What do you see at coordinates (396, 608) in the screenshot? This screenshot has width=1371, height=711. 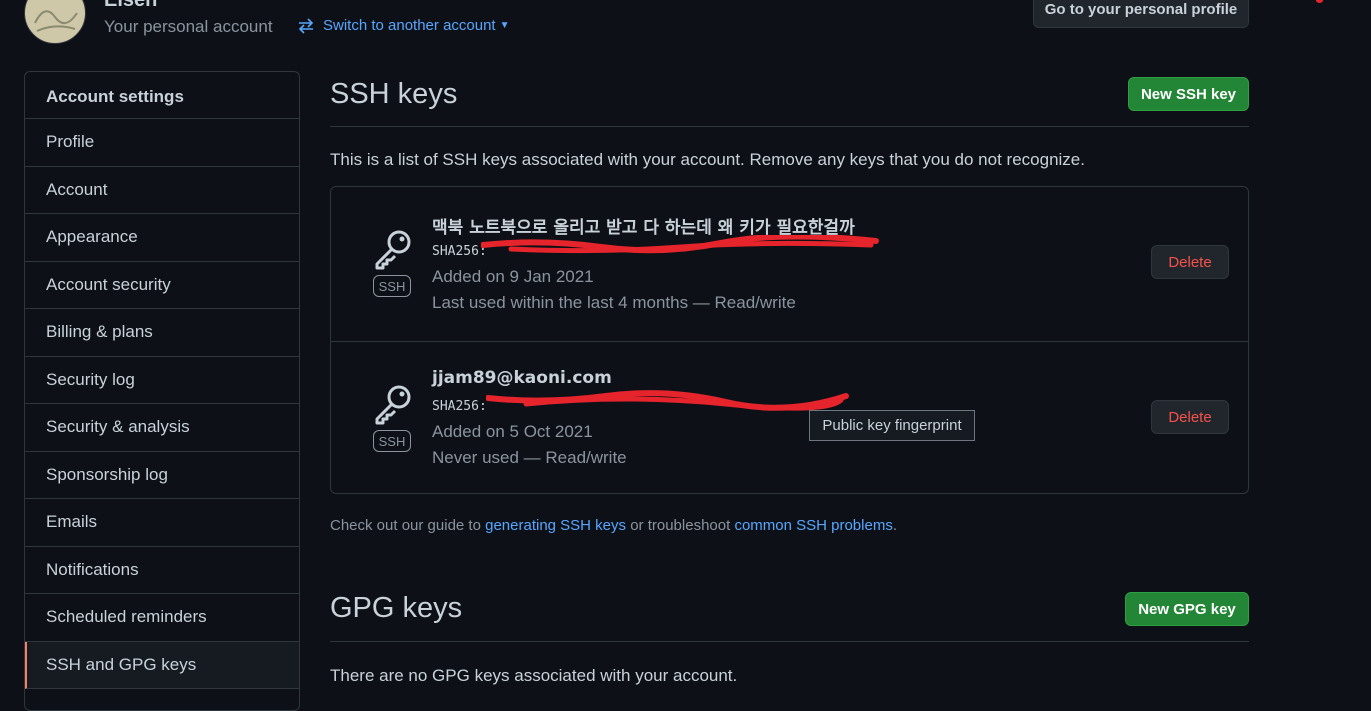 I see `gpg-keys-heading: GPG keys` at bounding box center [396, 608].